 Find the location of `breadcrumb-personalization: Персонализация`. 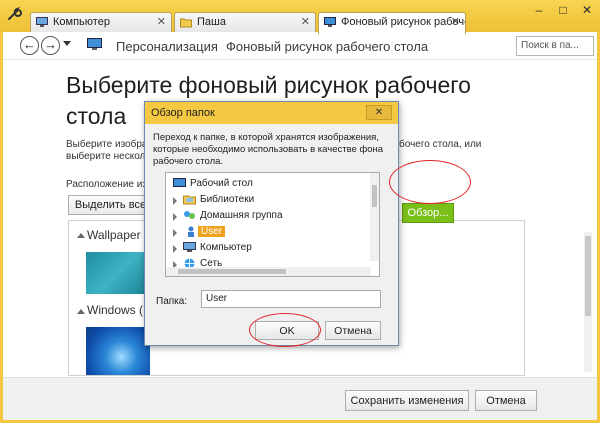

breadcrumb-personalization: Персонализация is located at coordinates (167, 46).